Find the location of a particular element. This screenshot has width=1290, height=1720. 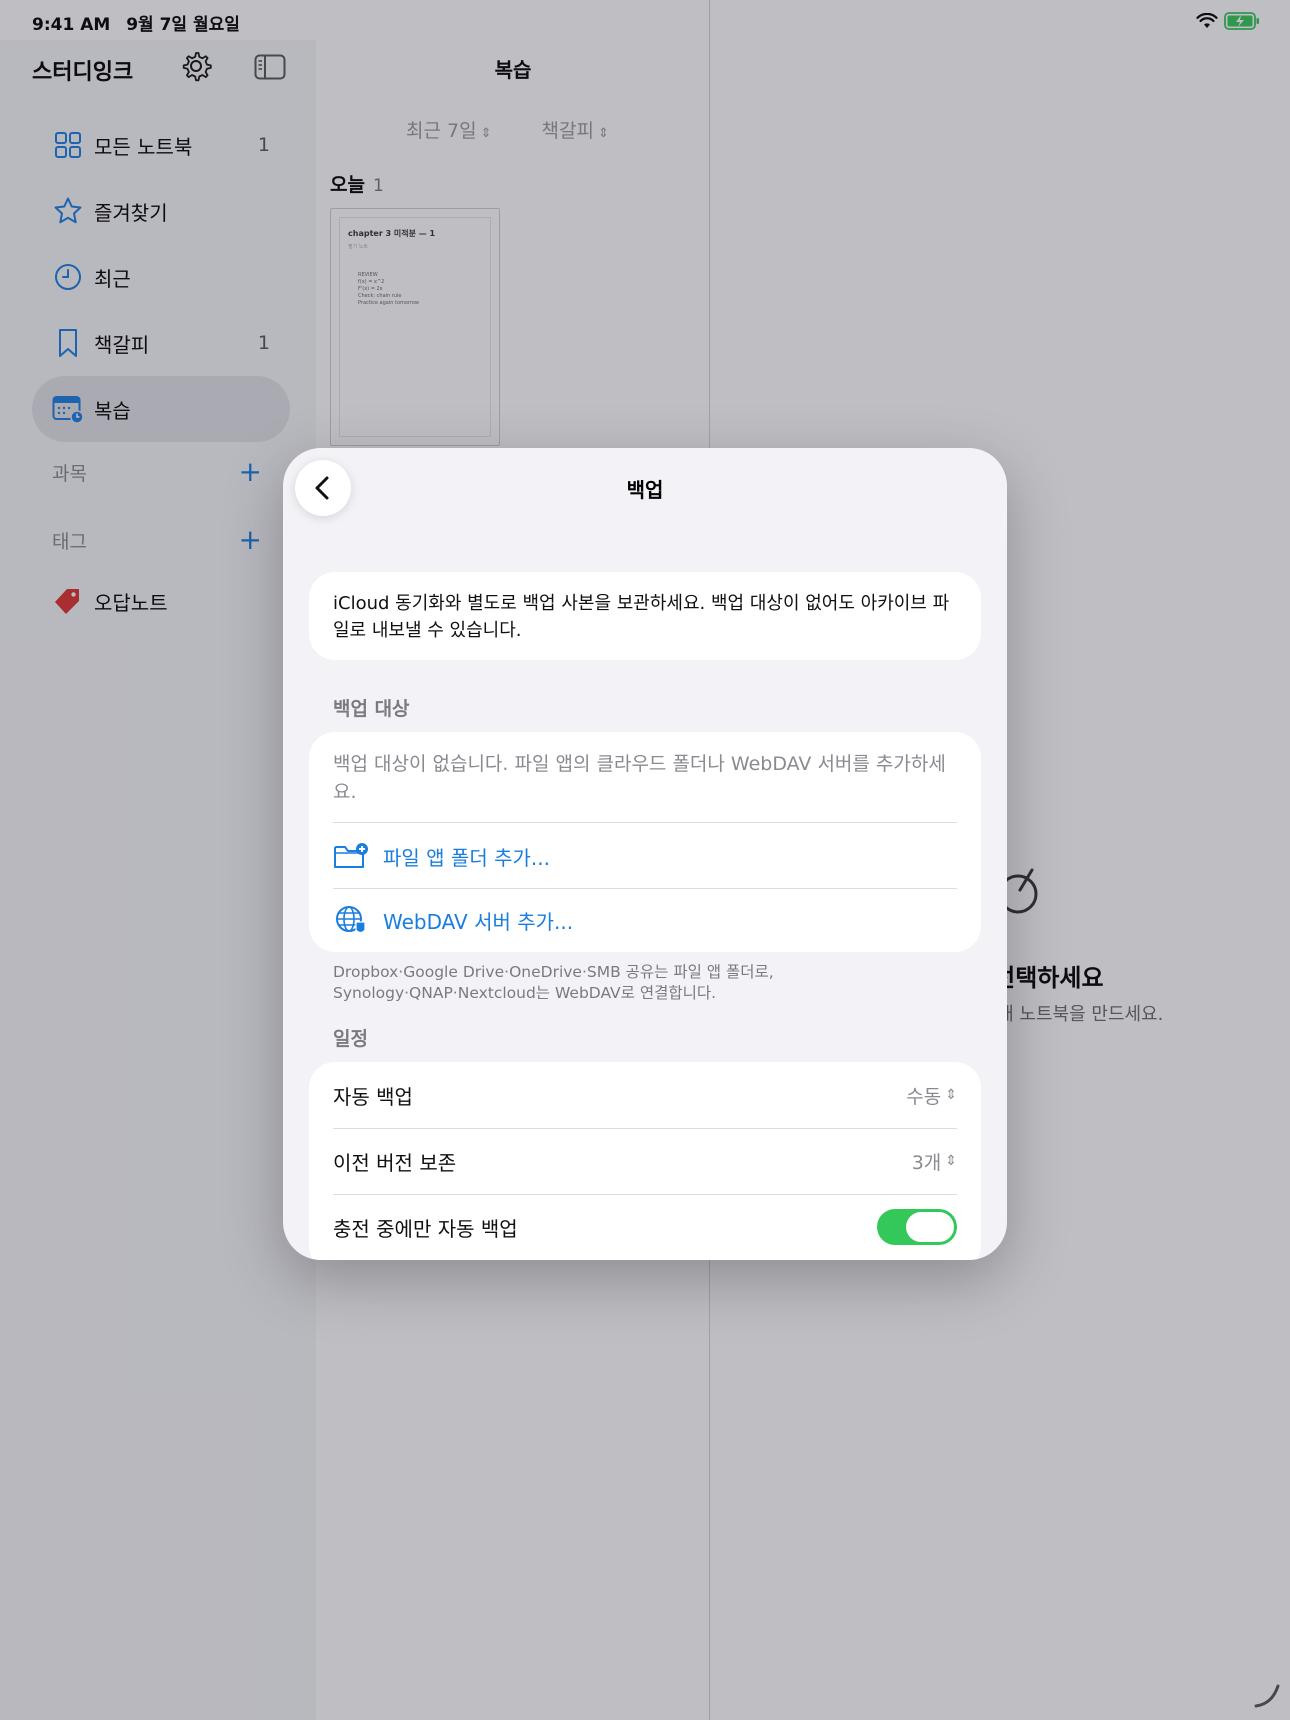

globe-lock-icon is located at coordinates (351, 920).